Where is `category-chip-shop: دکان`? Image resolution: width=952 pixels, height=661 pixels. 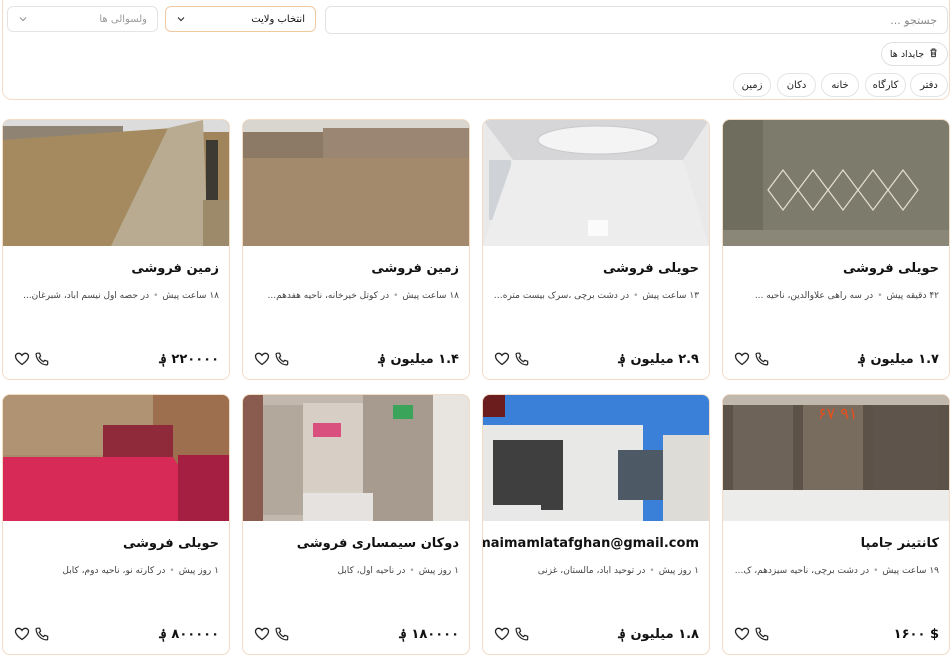 category-chip-shop: دکان is located at coordinates (796, 85).